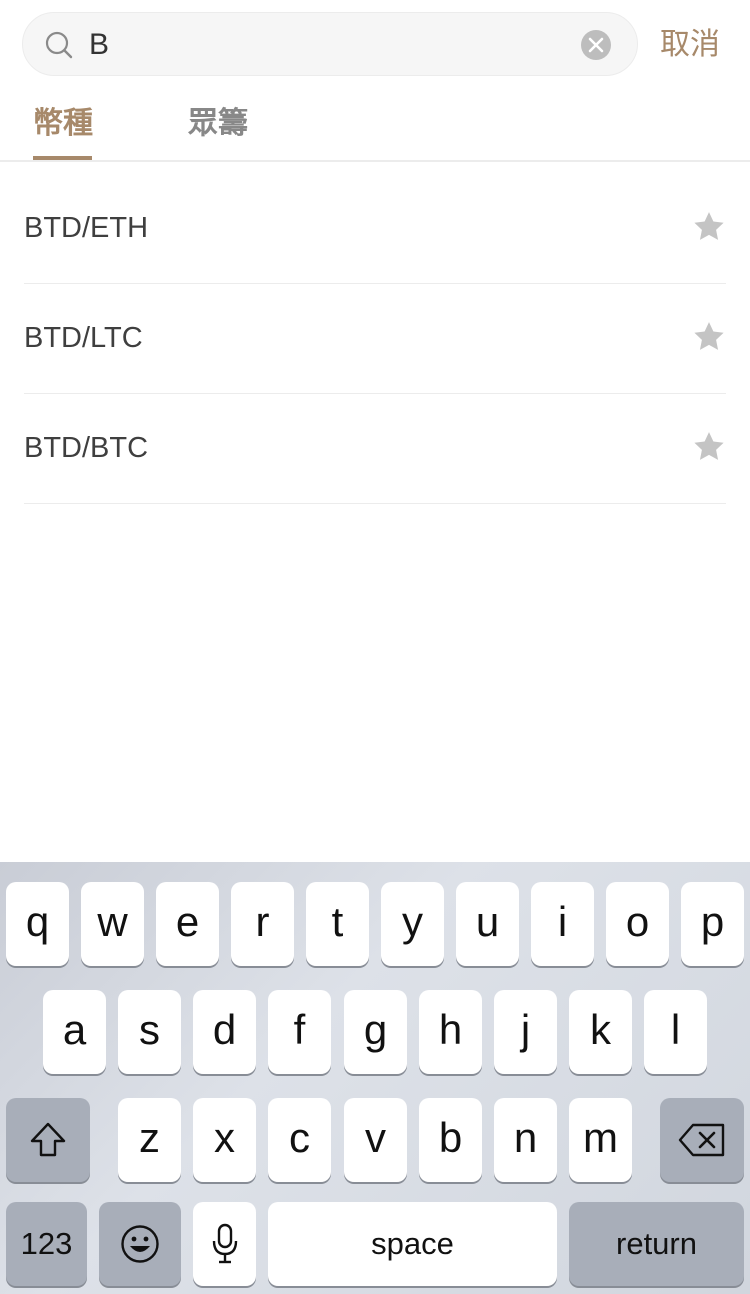  Describe the element at coordinates (337, 924) in the screenshot. I see `key-t: t` at that location.